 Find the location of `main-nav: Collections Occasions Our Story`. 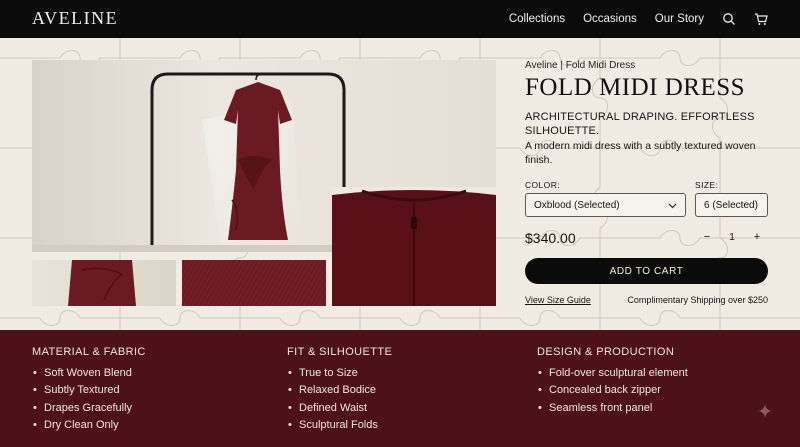

main-nav: Collections Occasions Our Story is located at coordinates (629, 19).